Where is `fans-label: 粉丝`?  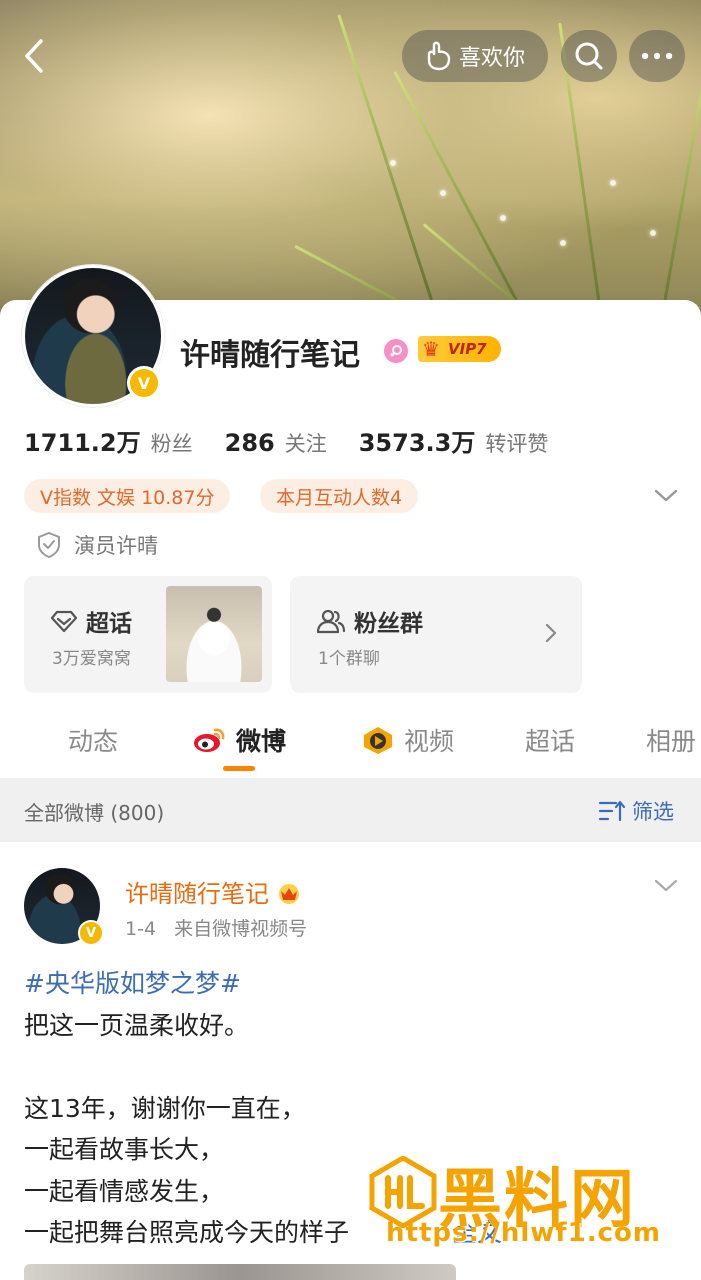
fans-label: 粉丝 is located at coordinates (172, 443).